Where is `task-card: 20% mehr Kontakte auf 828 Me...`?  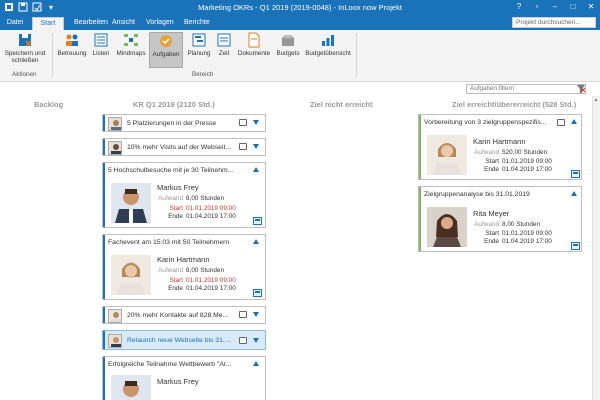
task-card: 20% mehr Kontakte auf 828 Me... is located at coordinates (184, 315).